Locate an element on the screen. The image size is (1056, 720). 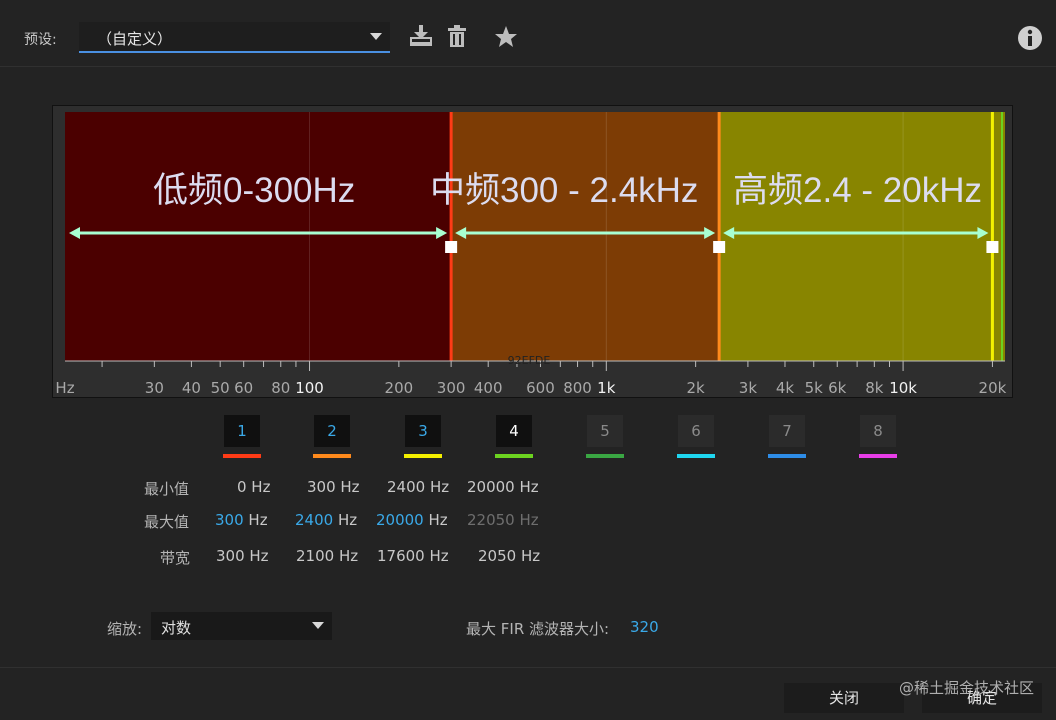
channel-7-button: 7 is located at coordinates (787, 431).